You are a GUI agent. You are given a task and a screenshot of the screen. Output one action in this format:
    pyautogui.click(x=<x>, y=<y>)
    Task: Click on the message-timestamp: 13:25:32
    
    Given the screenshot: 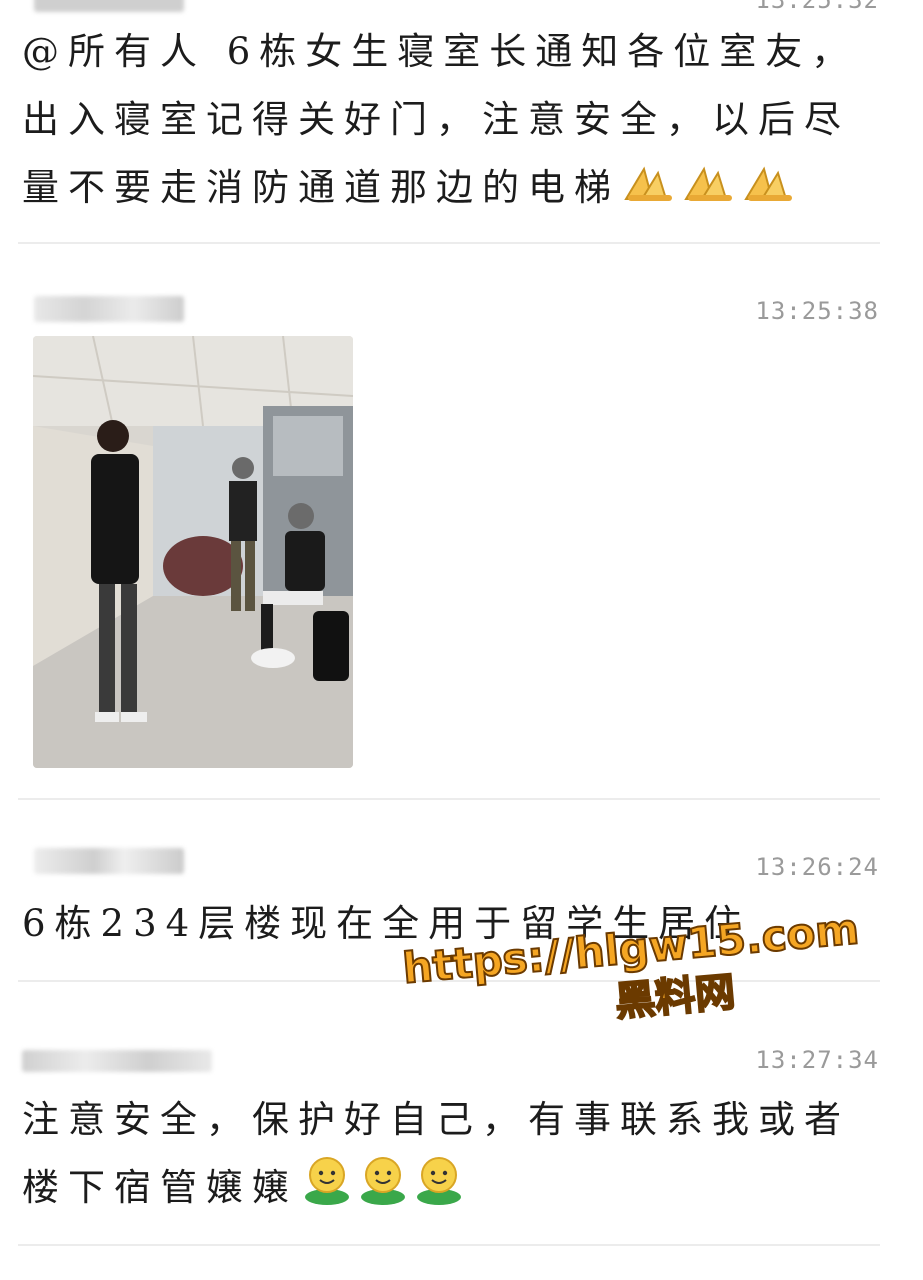 What is the action you would take?
    pyautogui.click(x=817, y=7)
    